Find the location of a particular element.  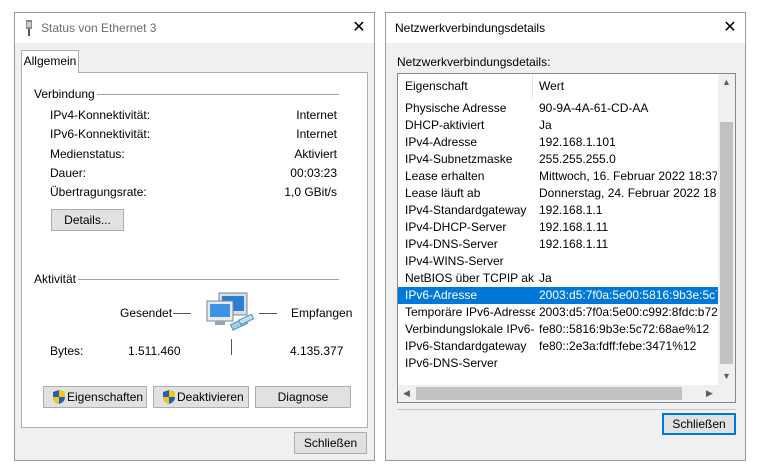

stat-label: IPv4-Konnektivität: is located at coordinates (100, 115).